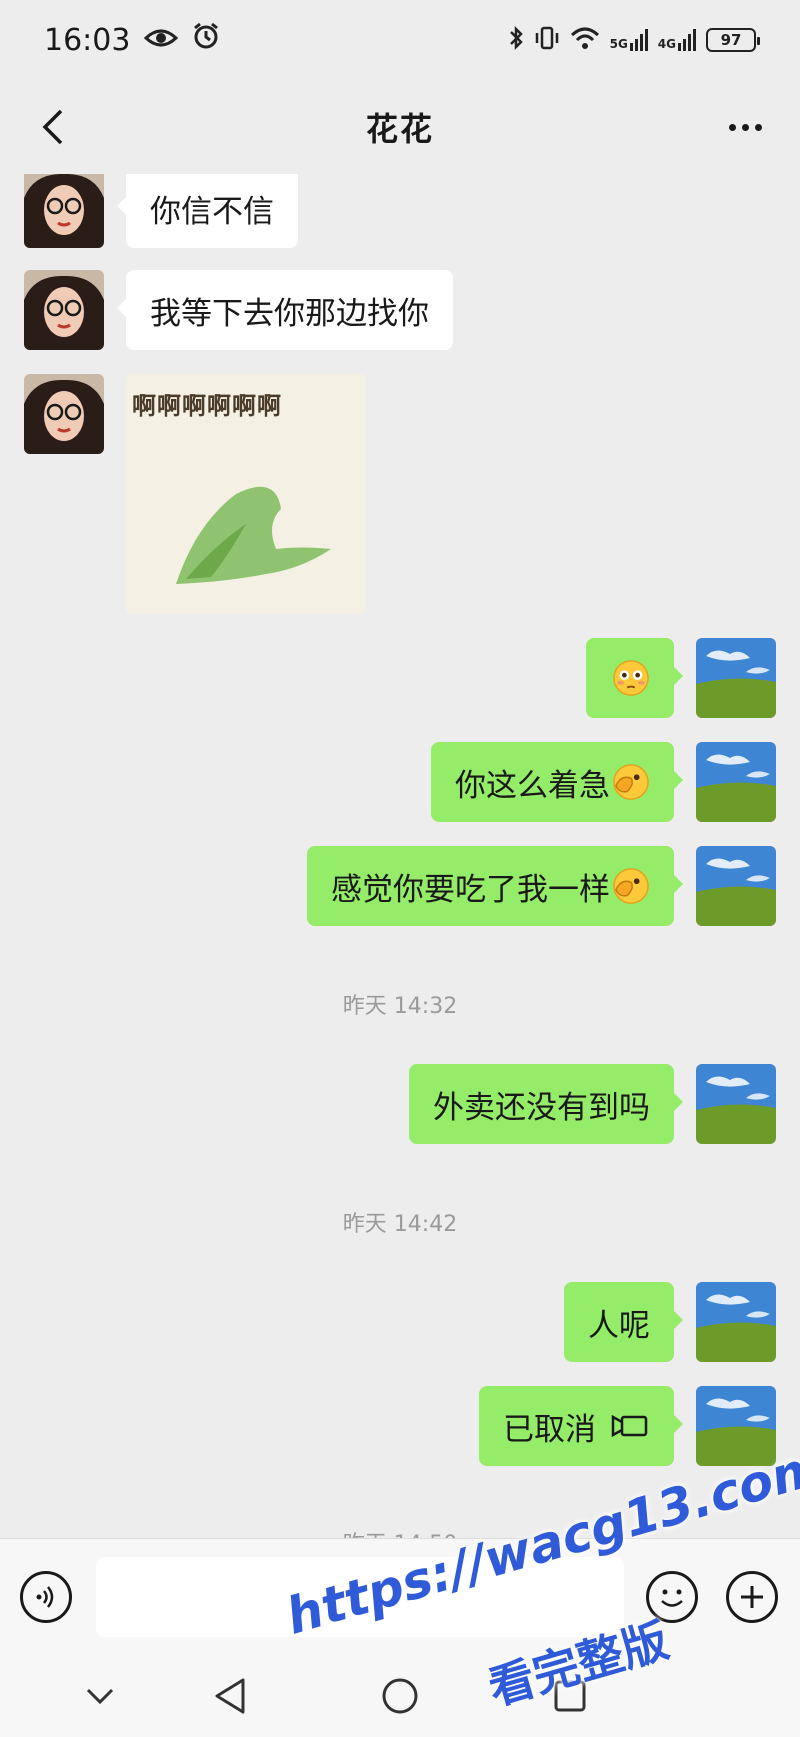  I want to click on eye-icon, so click(161, 40).